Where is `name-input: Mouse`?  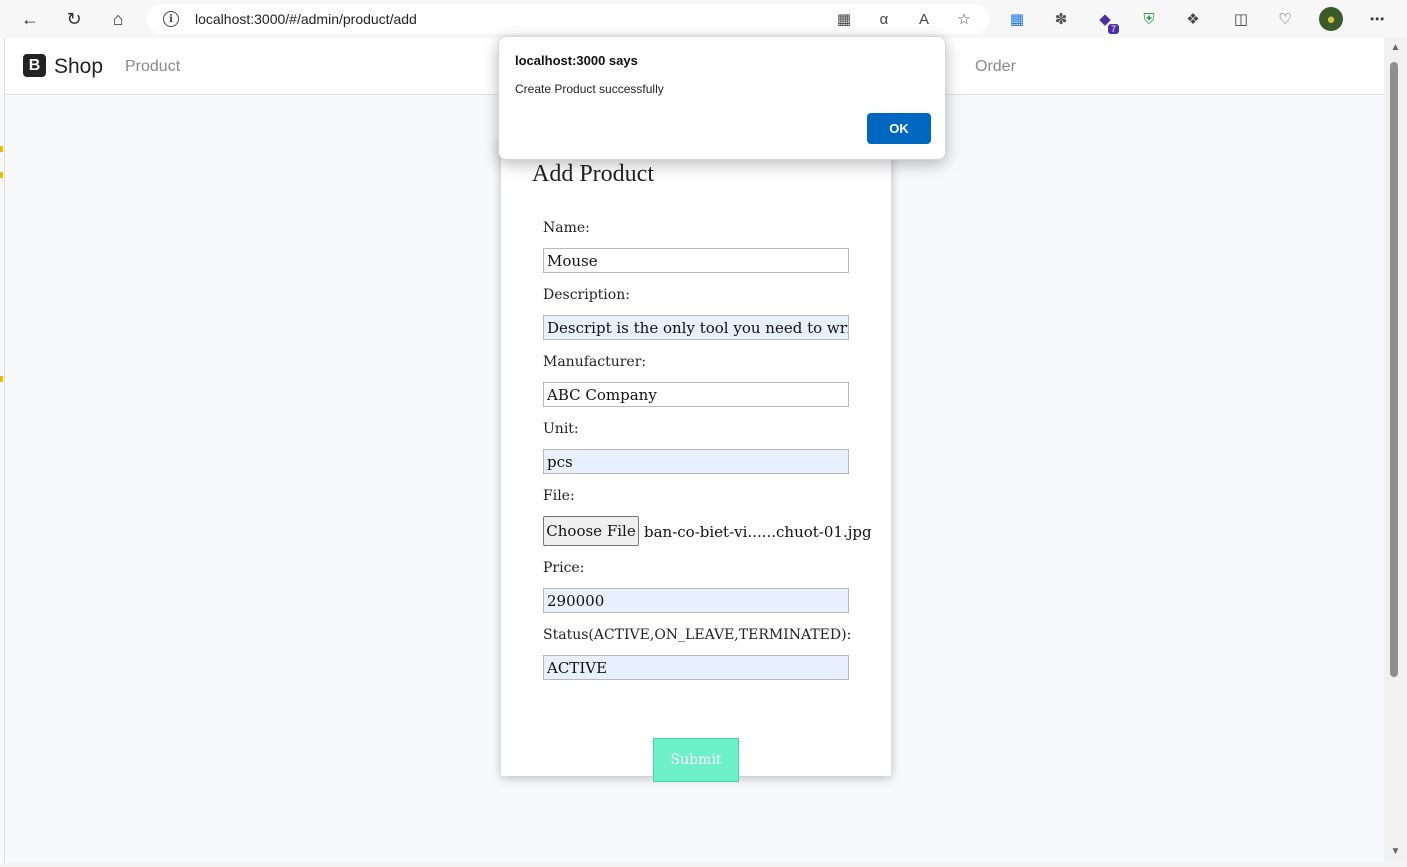 name-input: Mouse is located at coordinates (696, 260).